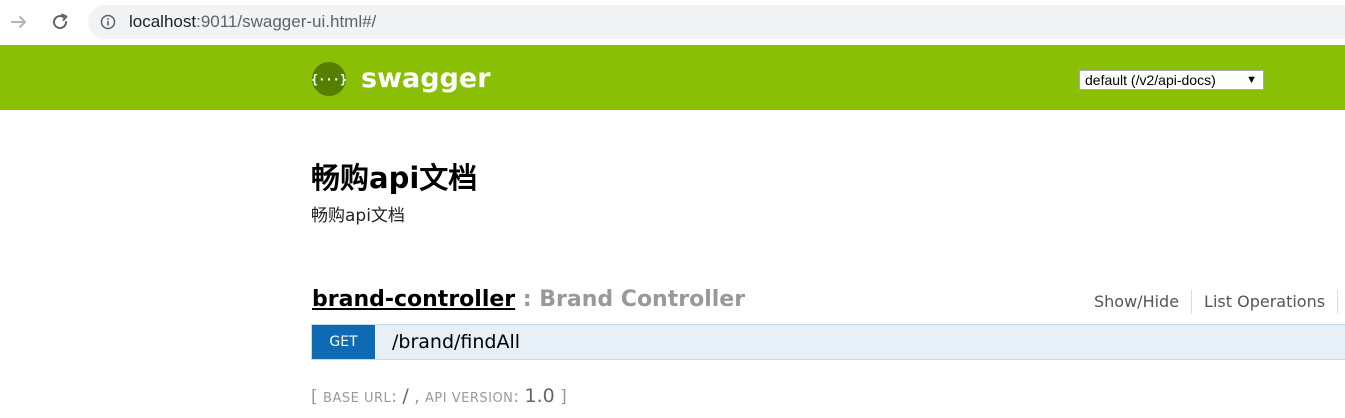 The height and width of the screenshot is (418, 1345). Describe the element at coordinates (417, 397) in the screenshot. I see `footer-comma: ,` at that location.